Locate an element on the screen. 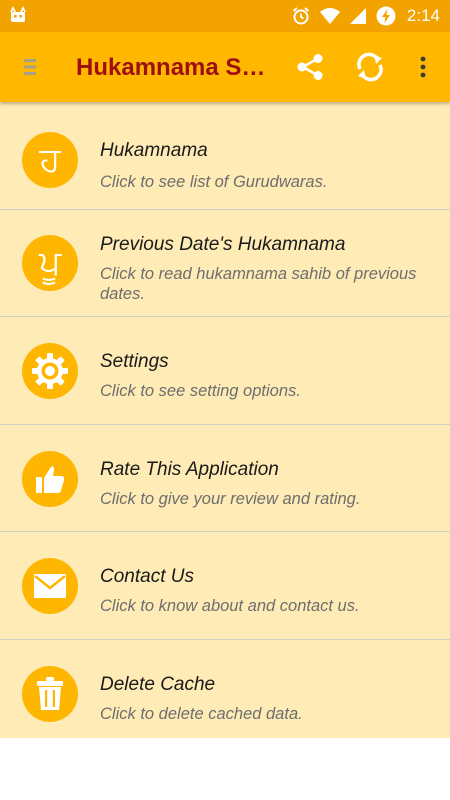  list-item-title: Settings is located at coordinates (134, 361).